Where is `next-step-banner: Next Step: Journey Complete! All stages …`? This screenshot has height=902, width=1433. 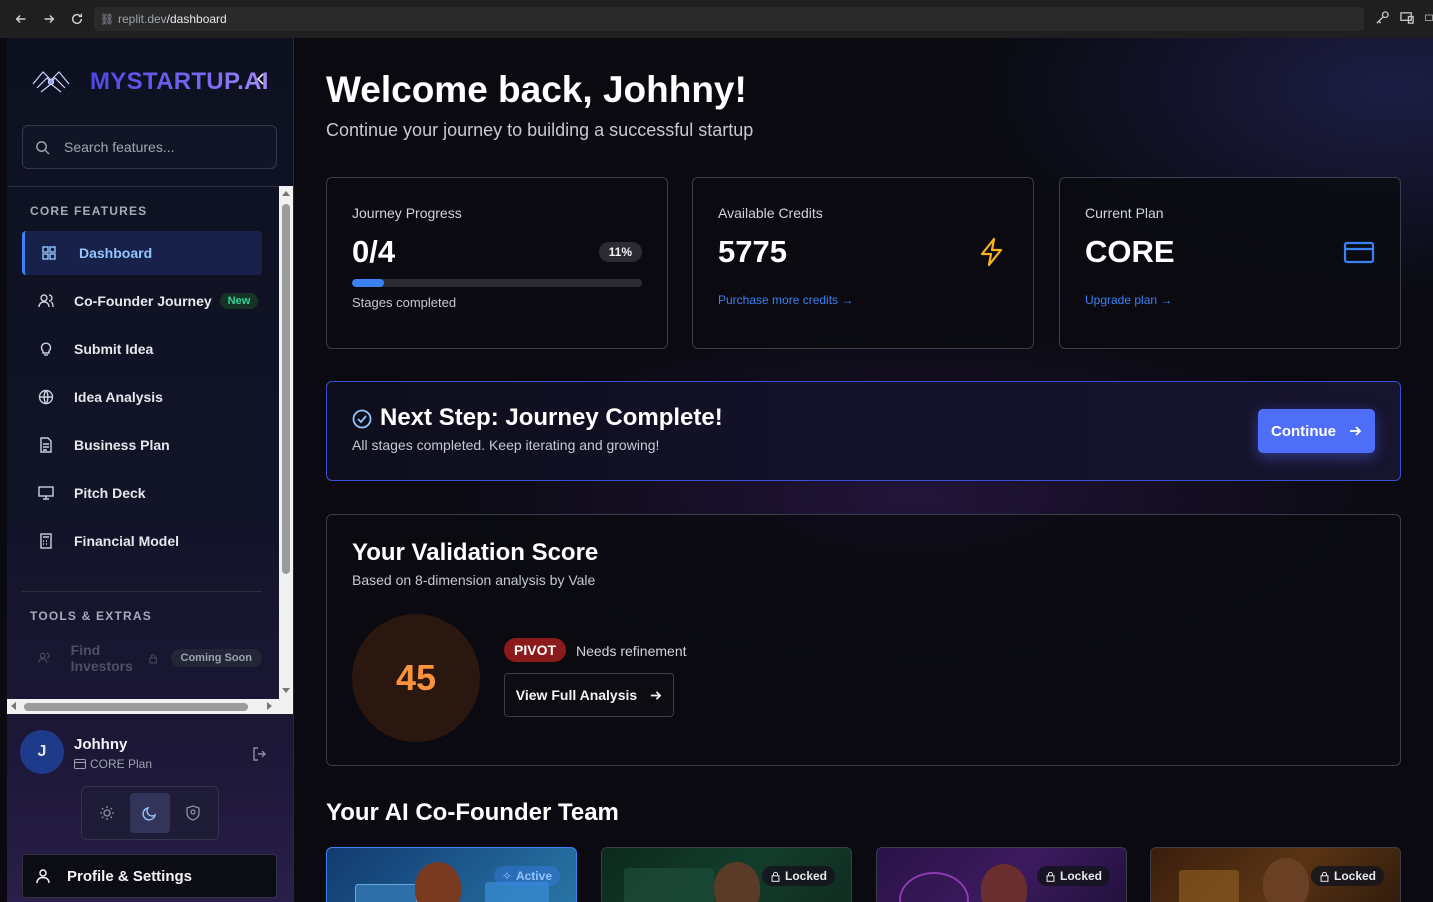 next-step-banner: Next Step: Journey Complete! All stages … is located at coordinates (863, 431).